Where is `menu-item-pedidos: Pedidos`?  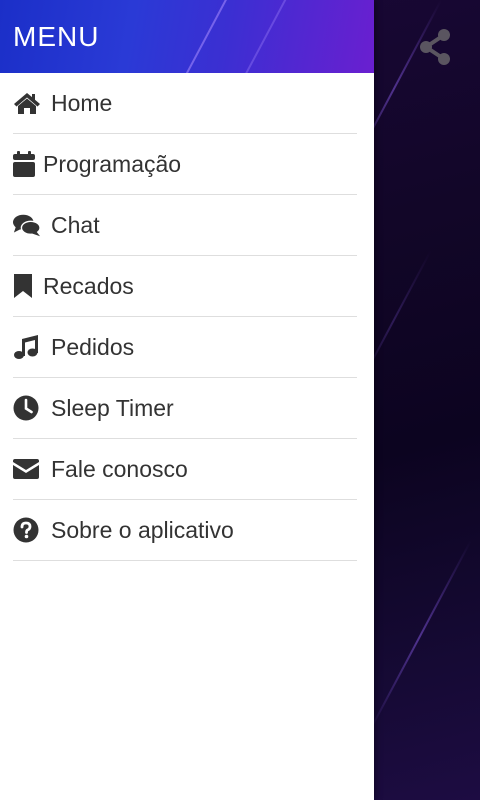 menu-item-pedidos: Pedidos is located at coordinates (185, 347).